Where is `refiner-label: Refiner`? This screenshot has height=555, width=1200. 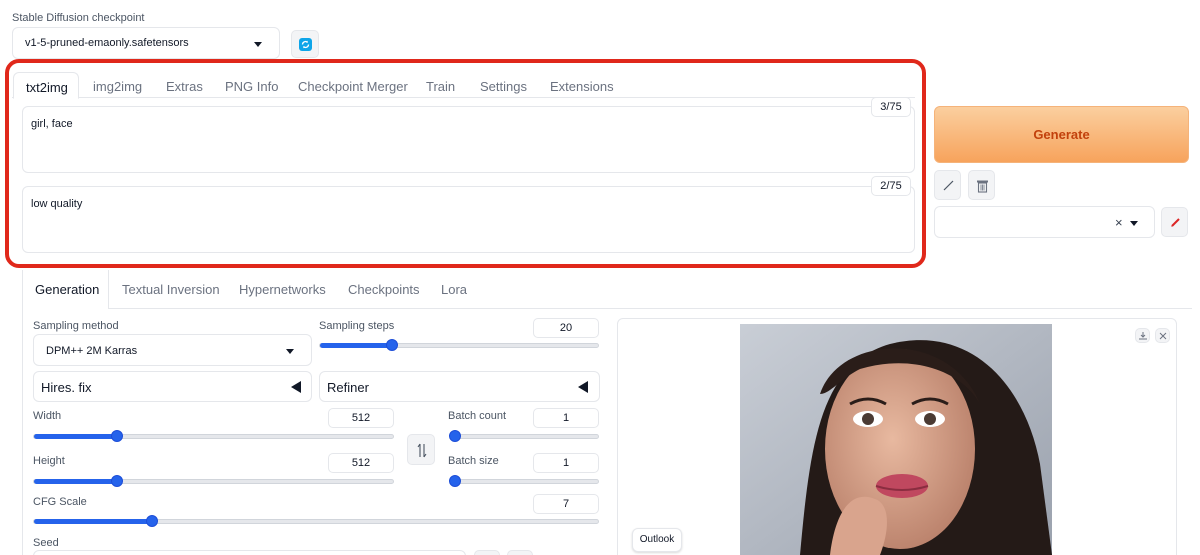 refiner-label: Refiner is located at coordinates (348, 387).